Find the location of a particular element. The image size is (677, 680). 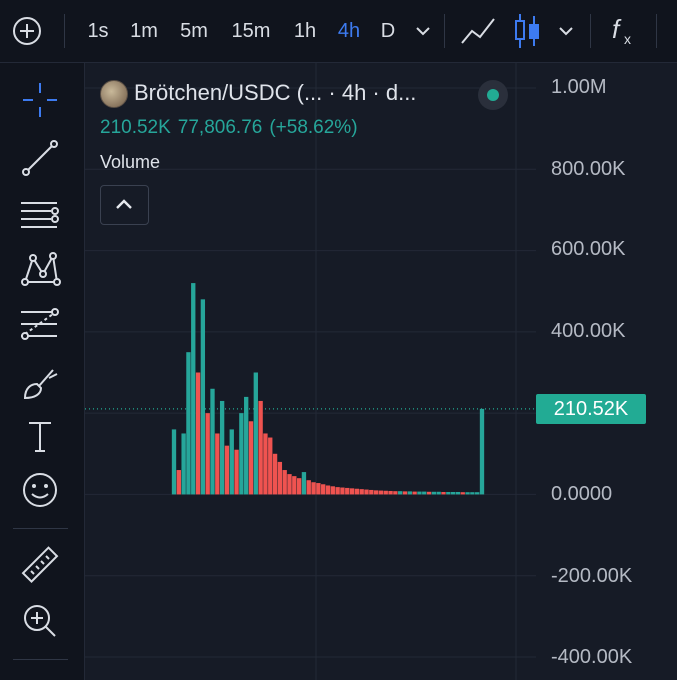

price-axis-label: 800.00K is located at coordinates (588, 169).